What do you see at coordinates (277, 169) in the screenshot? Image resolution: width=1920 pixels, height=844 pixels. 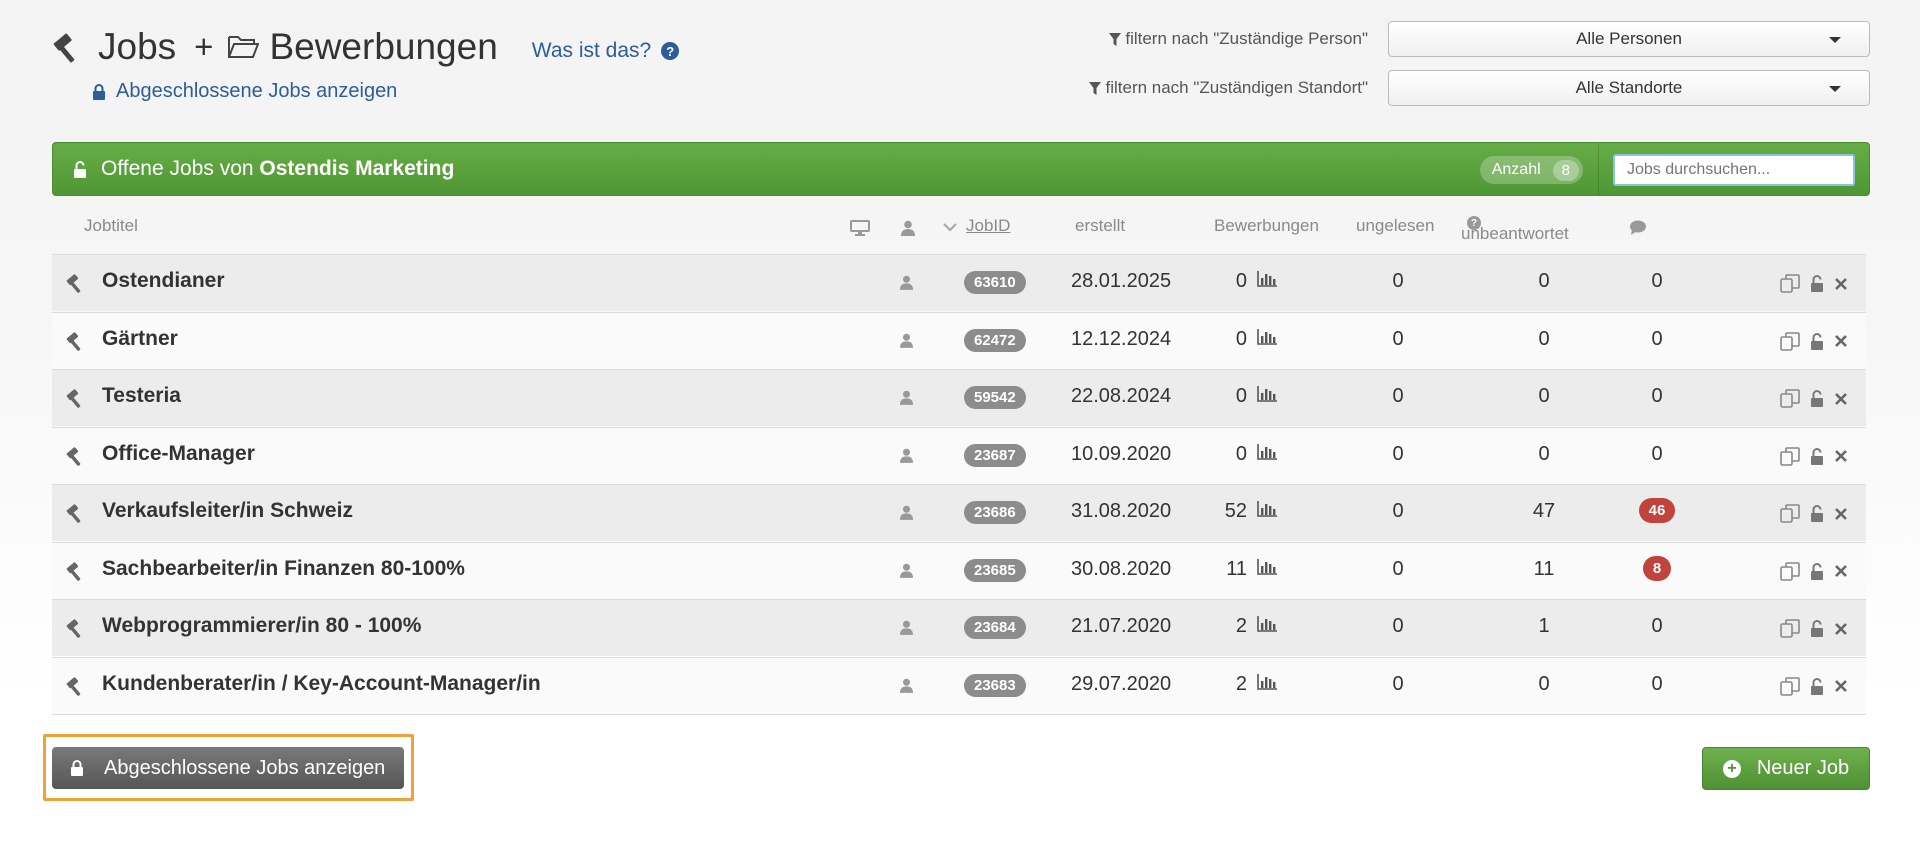 I see `panel-title: Offene Jobs von Ostendis Marketing` at bounding box center [277, 169].